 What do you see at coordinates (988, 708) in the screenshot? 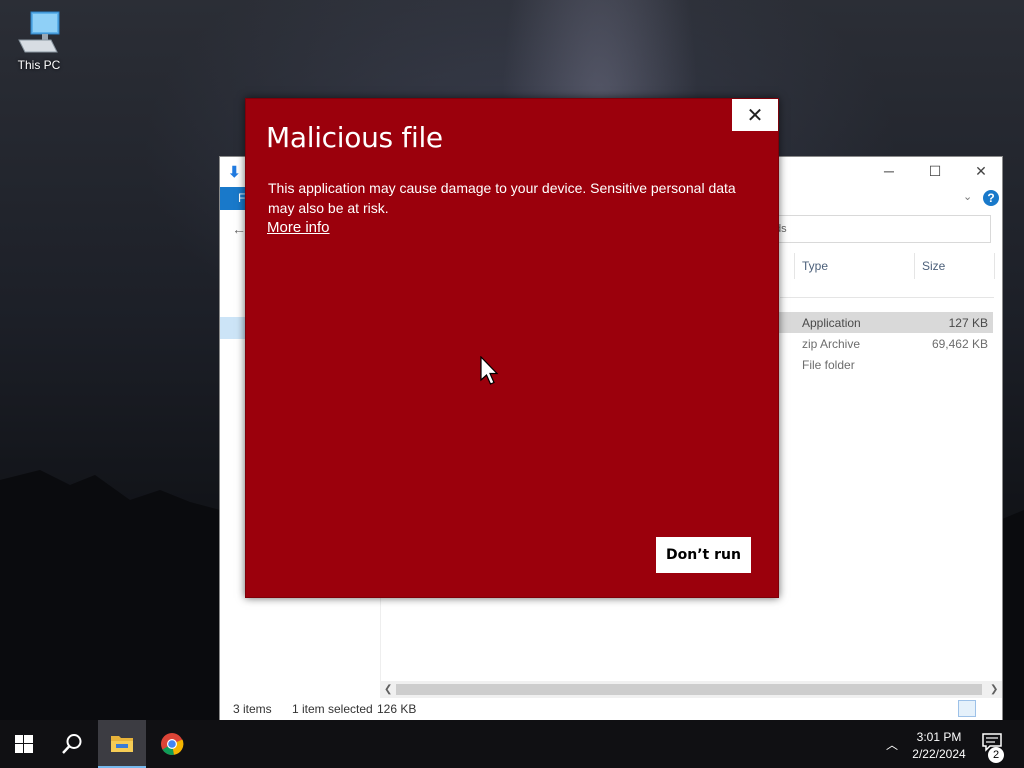
I see `large-icons-view-icon` at bounding box center [988, 708].